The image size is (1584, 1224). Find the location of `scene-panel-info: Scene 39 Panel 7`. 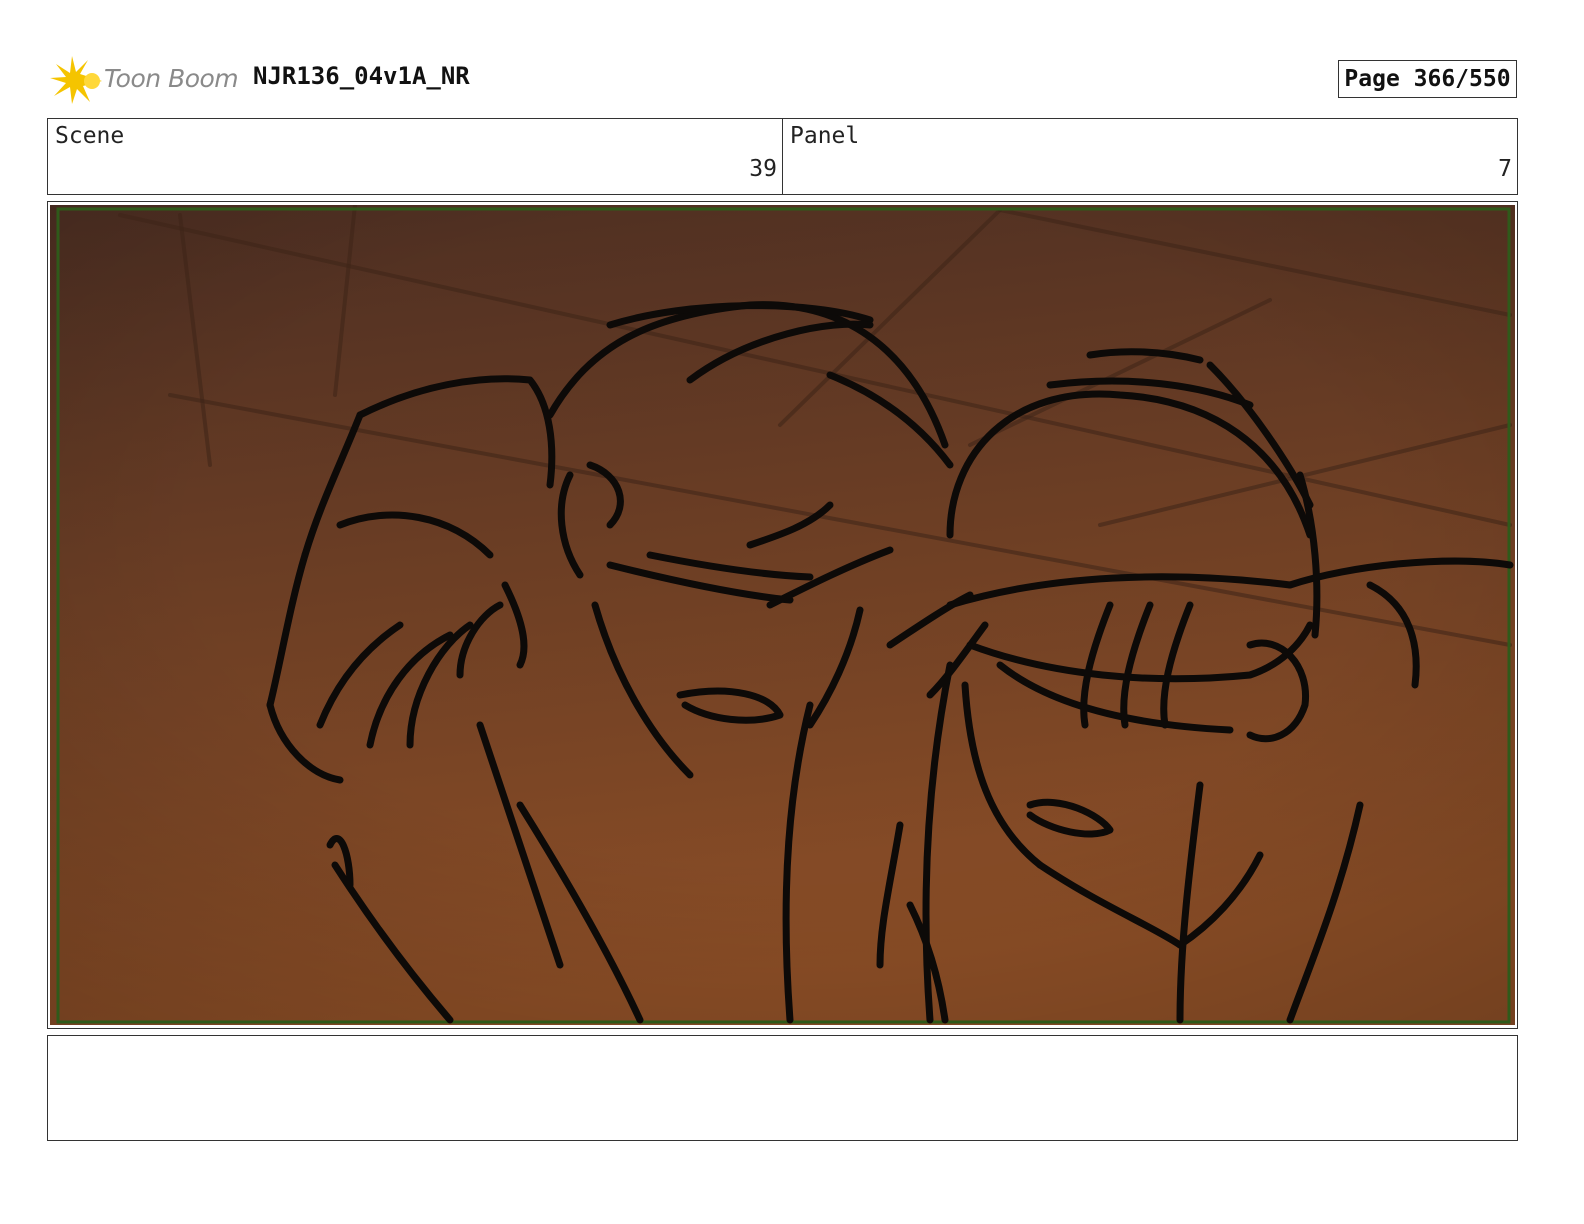

scene-panel-info: Scene 39 Panel 7 is located at coordinates (782, 156).